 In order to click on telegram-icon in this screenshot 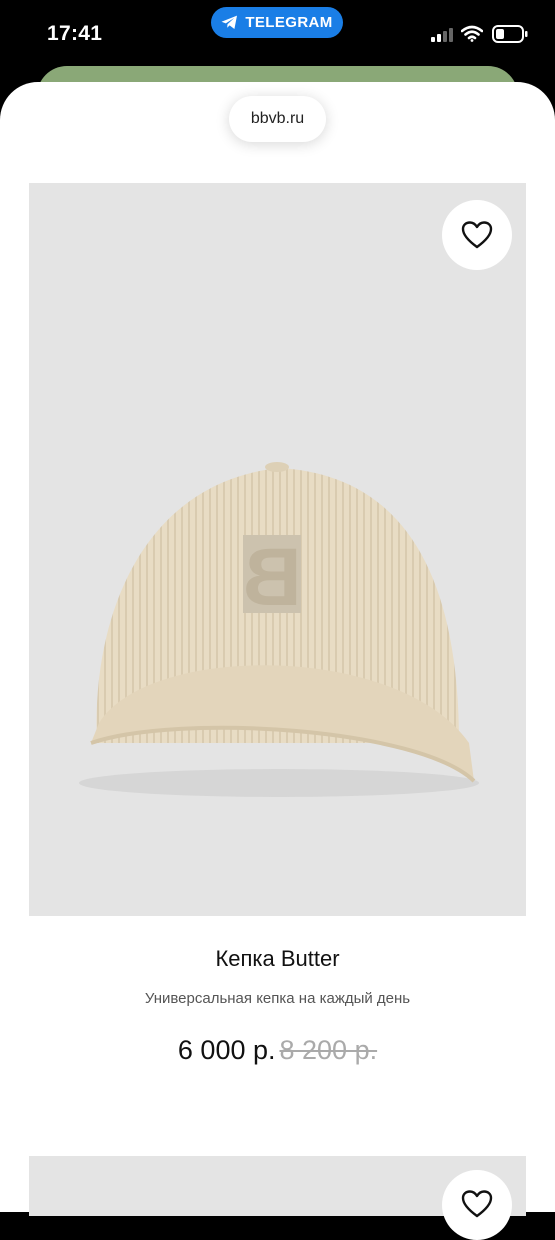, I will do `click(229, 22)`.